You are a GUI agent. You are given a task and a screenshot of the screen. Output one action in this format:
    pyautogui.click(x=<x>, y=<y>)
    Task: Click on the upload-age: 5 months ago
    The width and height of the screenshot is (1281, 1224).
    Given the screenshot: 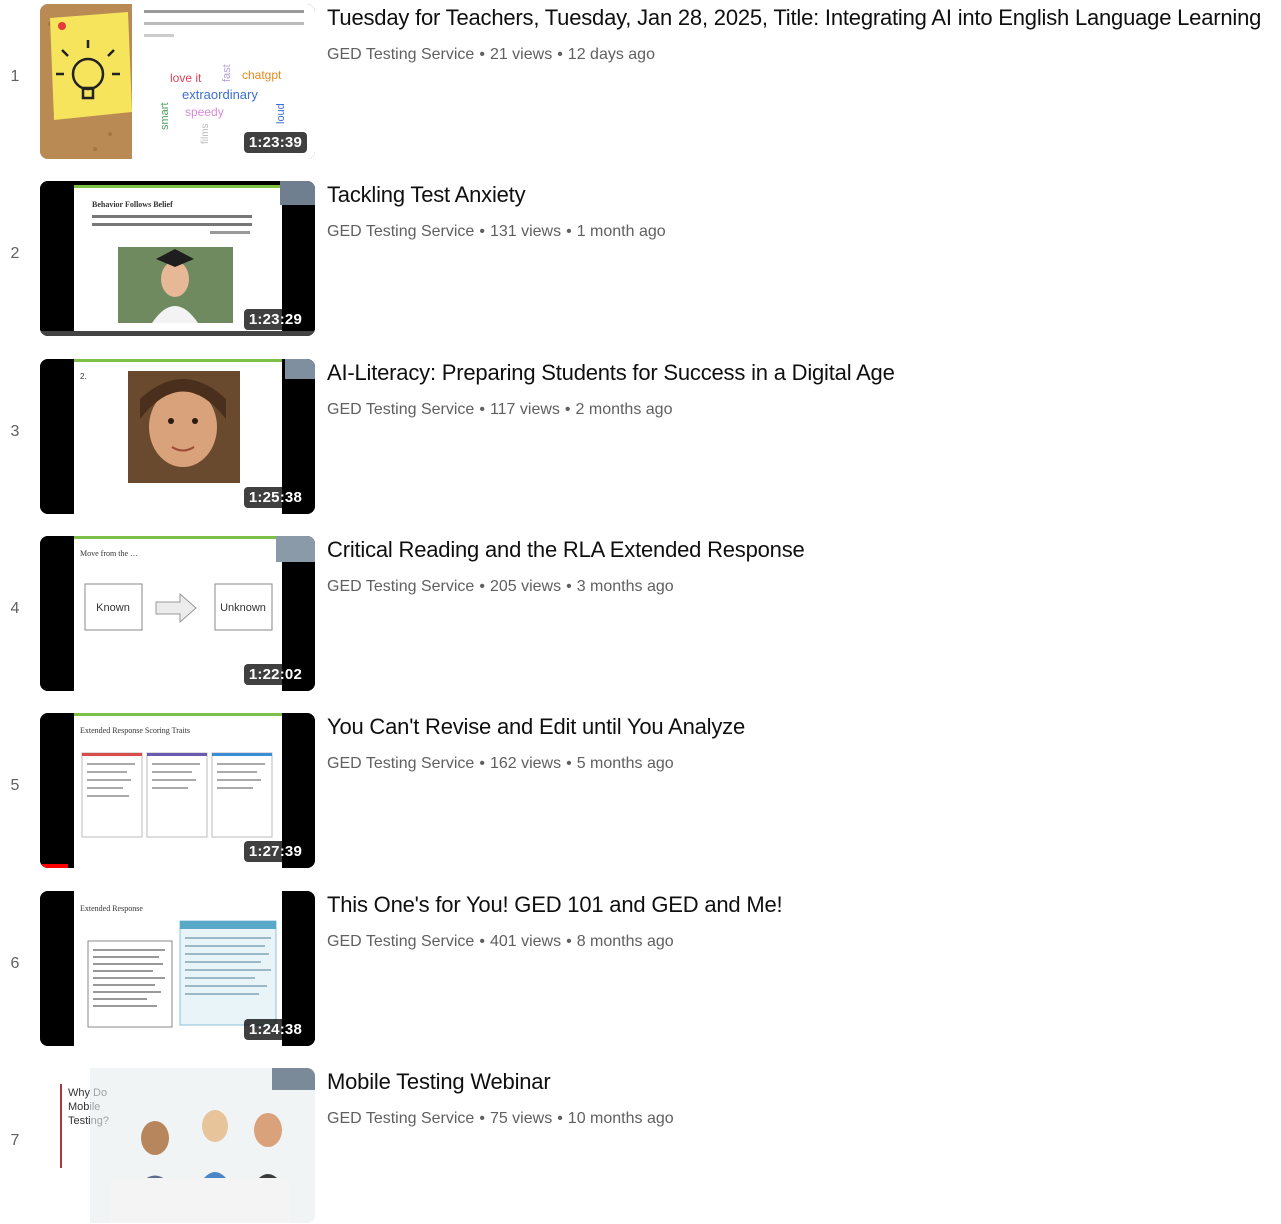 What is the action you would take?
    pyautogui.click(x=625, y=763)
    